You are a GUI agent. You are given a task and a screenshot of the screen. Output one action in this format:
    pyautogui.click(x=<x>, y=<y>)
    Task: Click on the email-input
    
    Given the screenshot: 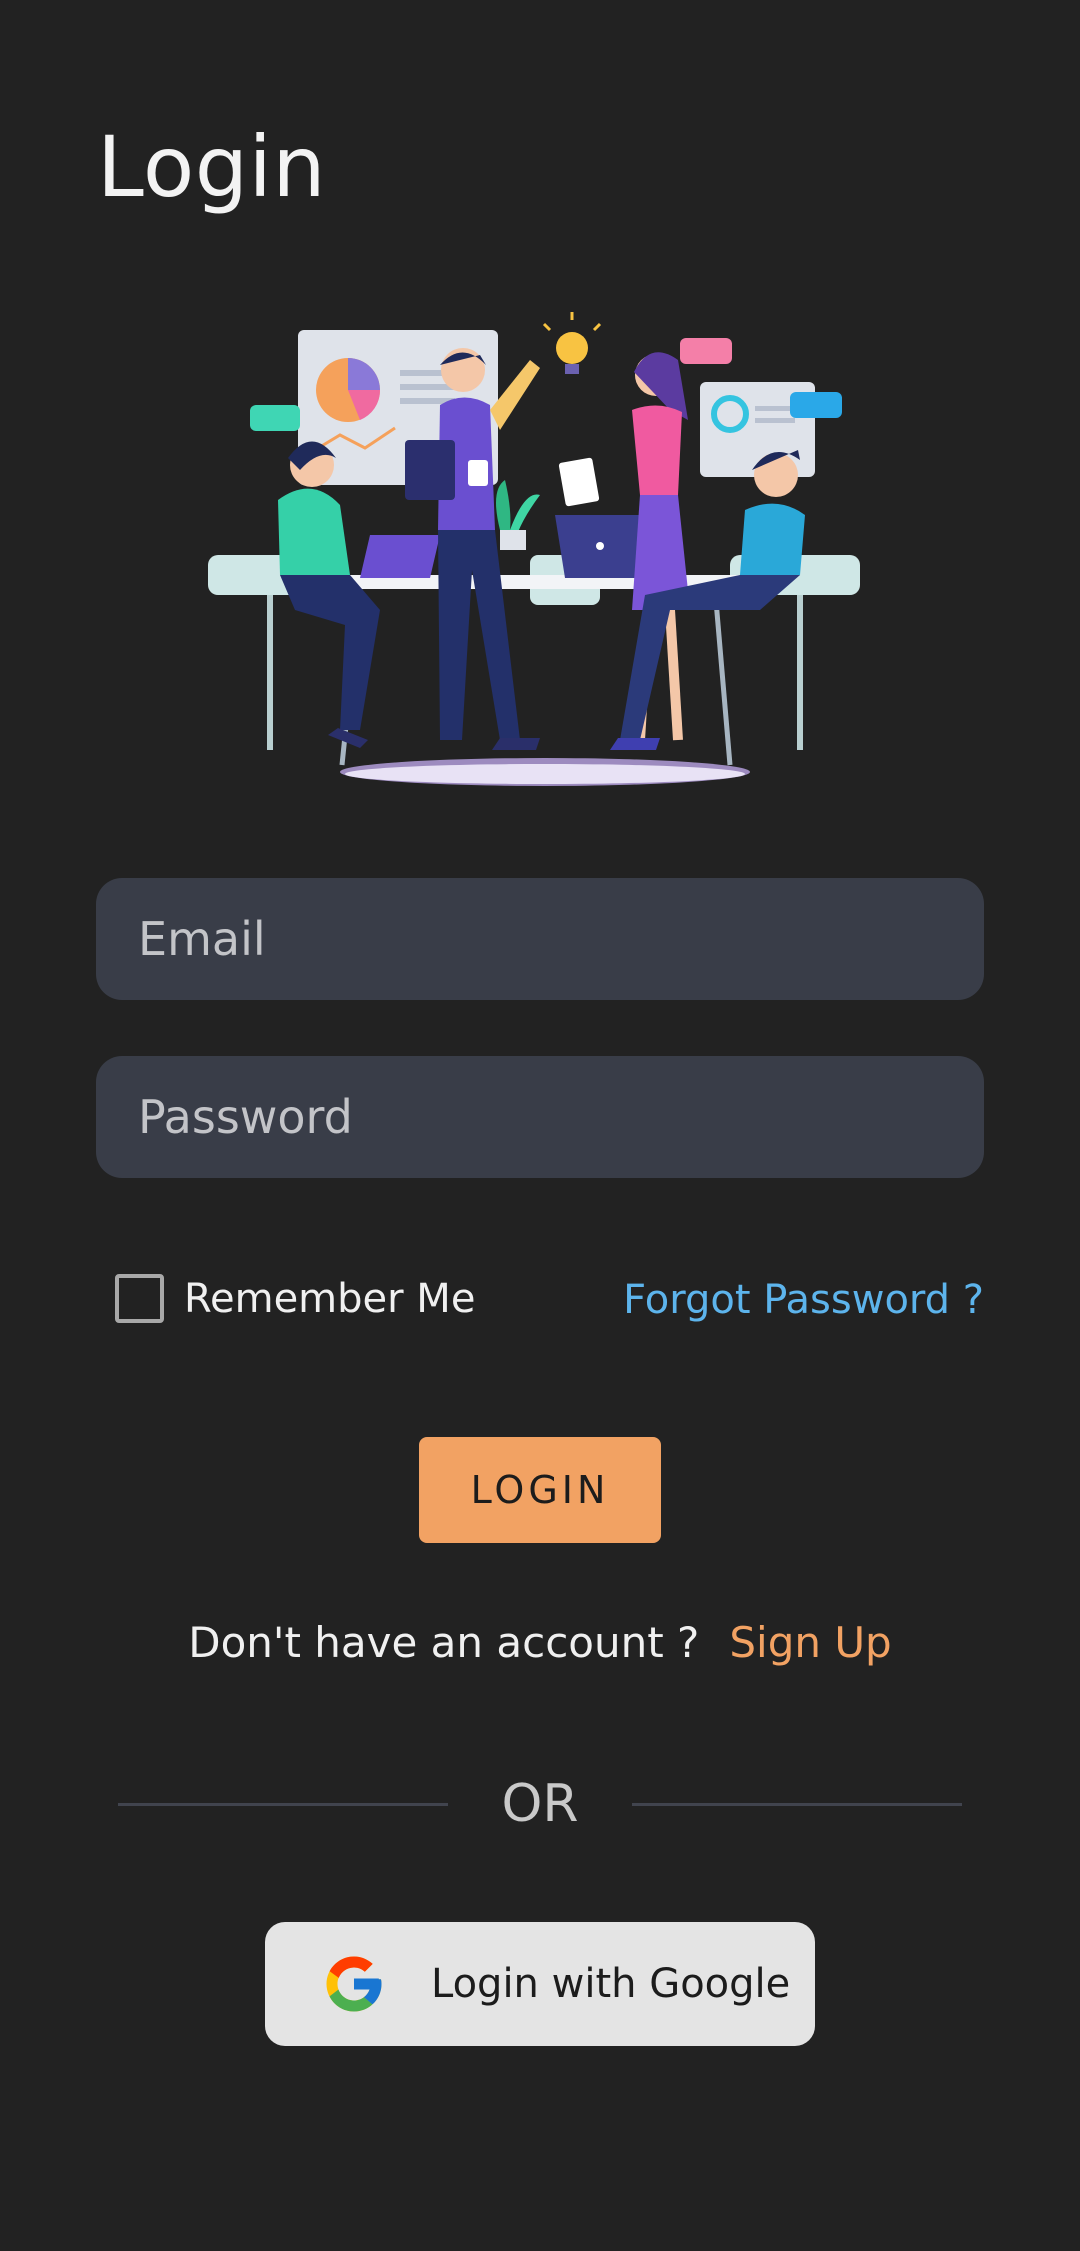 What is the action you would take?
    pyautogui.click(x=561, y=939)
    